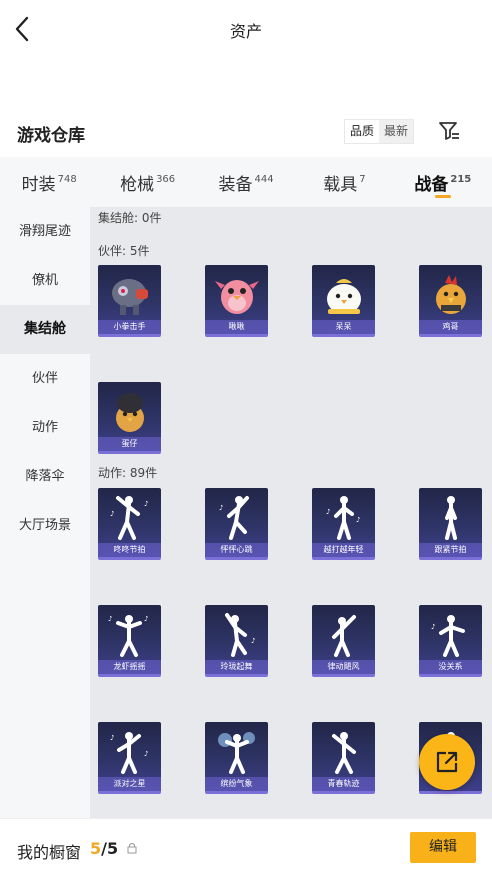 The image size is (492, 876). I want to click on sidebar-item-wingman: 僚机, so click(45, 280).